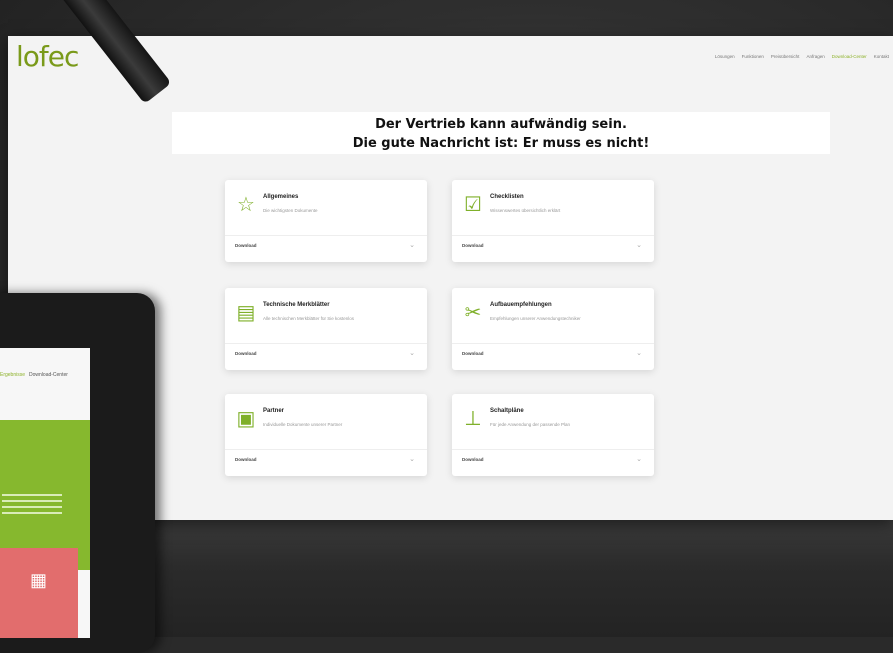 This screenshot has width=893, height=653. Describe the element at coordinates (521, 305) in the screenshot. I see `card-title: Aufbauempfehlungen` at that location.